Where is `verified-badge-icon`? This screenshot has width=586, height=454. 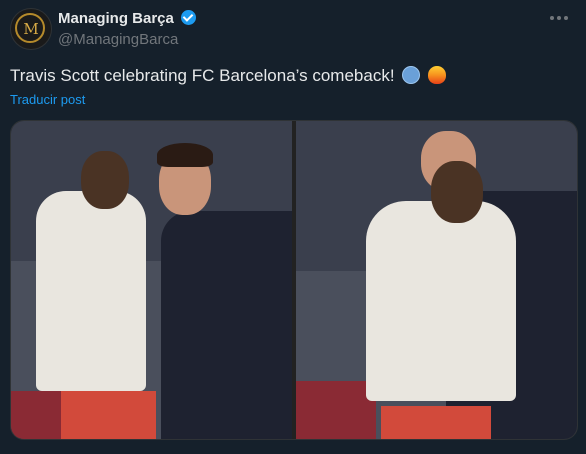 verified-badge-icon is located at coordinates (189, 17).